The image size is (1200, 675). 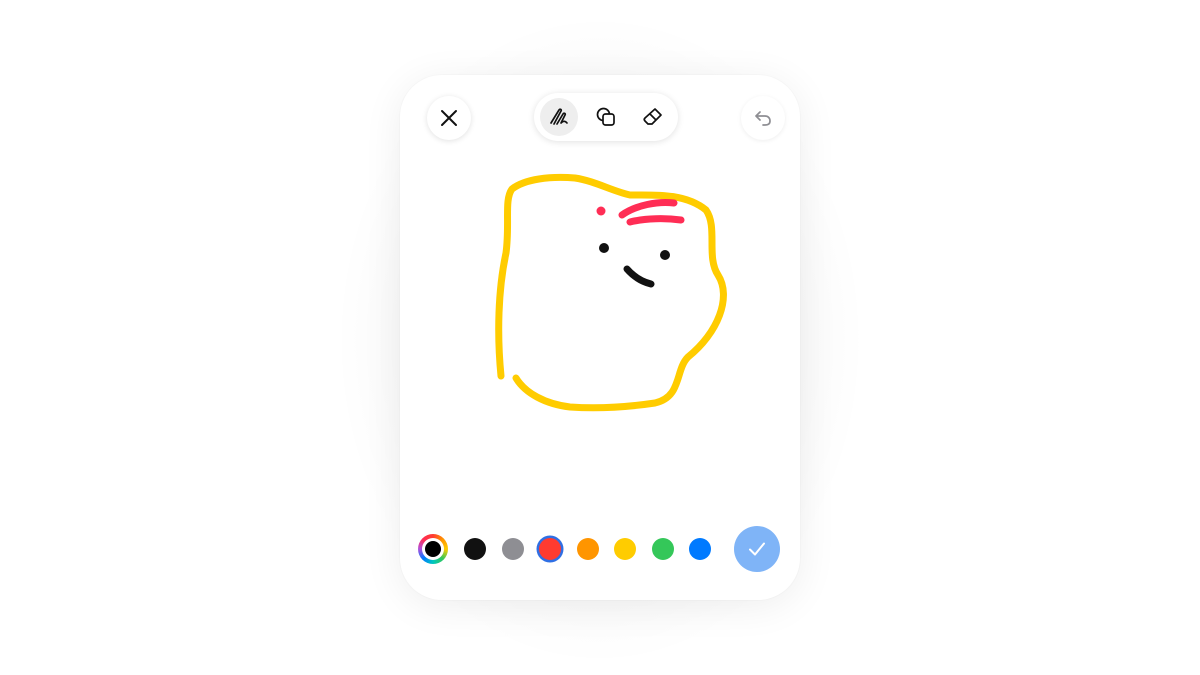 What do you see at coordinates (601, 211) in the screenshot?
I see `red-dot-stroke` at bounding box center [601, 211].